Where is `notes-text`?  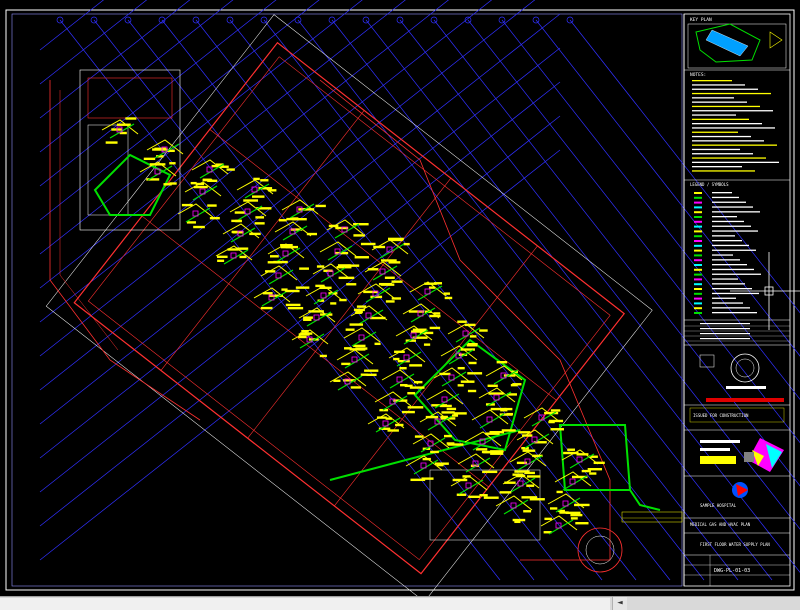
notes-text is located at coordinates (735, 126).